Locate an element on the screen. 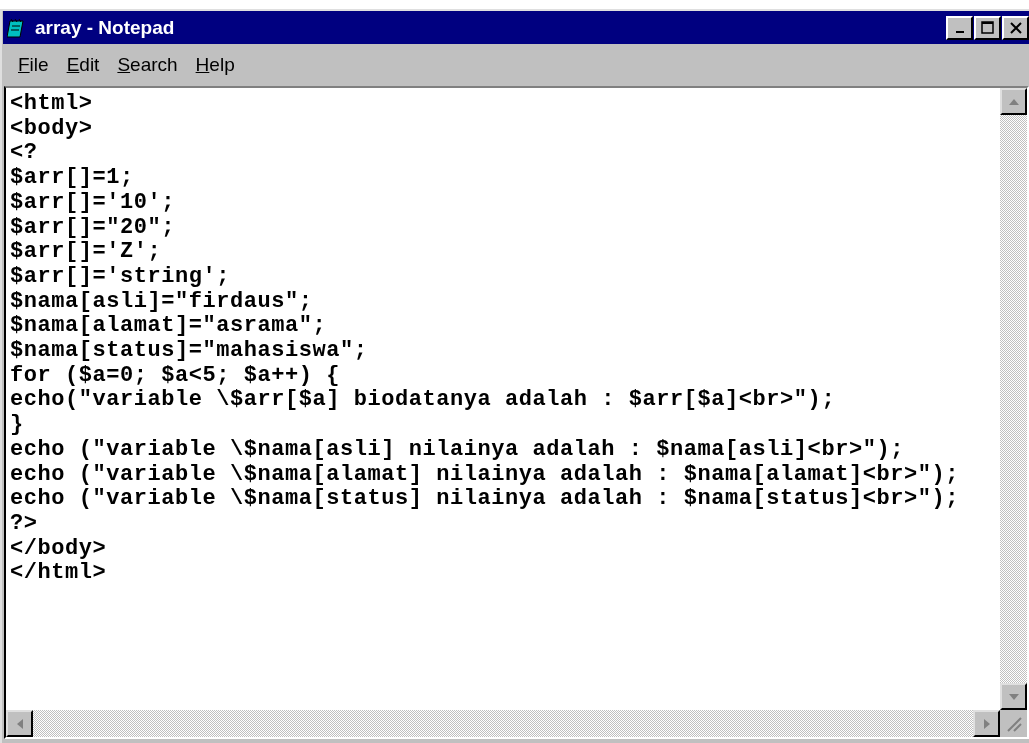 The image size is (1029, 743). code-line: $nama[alamat]="asrama"; is located at coordinates (168, 327).